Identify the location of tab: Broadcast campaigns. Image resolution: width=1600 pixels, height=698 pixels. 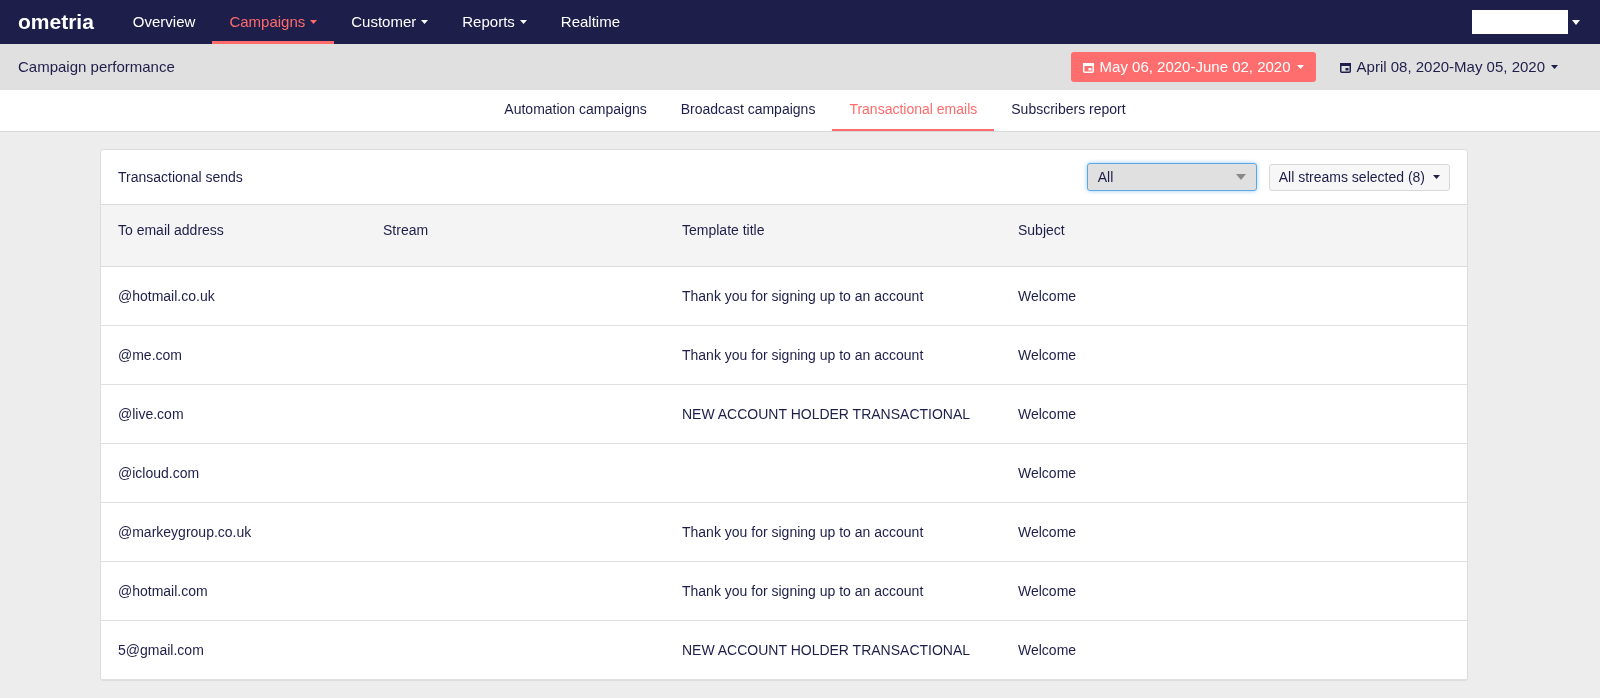
(748, 110).